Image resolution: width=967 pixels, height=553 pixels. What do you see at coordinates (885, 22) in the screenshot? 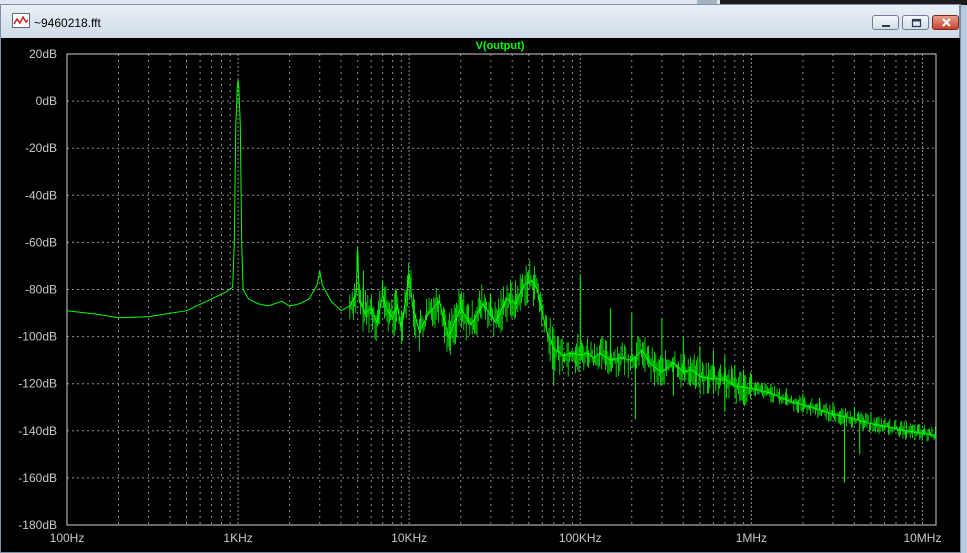
I see `minimize-button` at bounding box center [885, 22].